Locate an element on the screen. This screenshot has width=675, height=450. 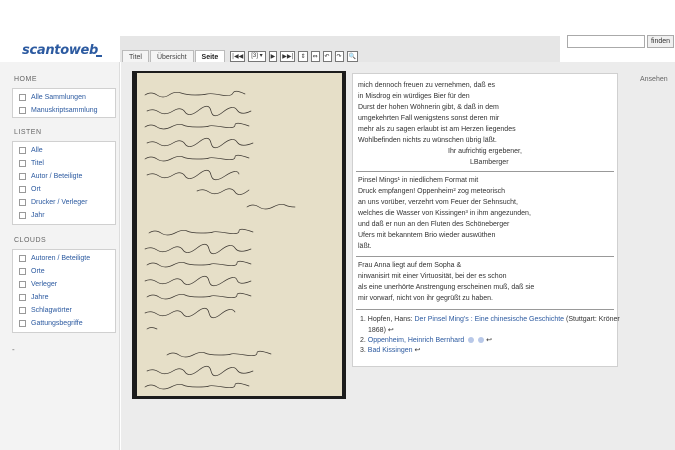
last-page-icon: ▶▶| is located at coordinates (288, 56).